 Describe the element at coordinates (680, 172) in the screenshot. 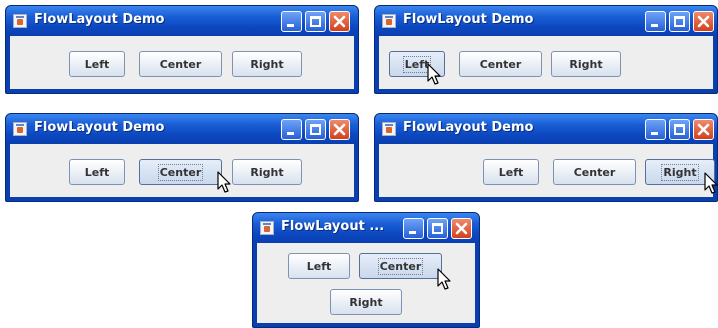

I see `right-button-label: Right` at that location.